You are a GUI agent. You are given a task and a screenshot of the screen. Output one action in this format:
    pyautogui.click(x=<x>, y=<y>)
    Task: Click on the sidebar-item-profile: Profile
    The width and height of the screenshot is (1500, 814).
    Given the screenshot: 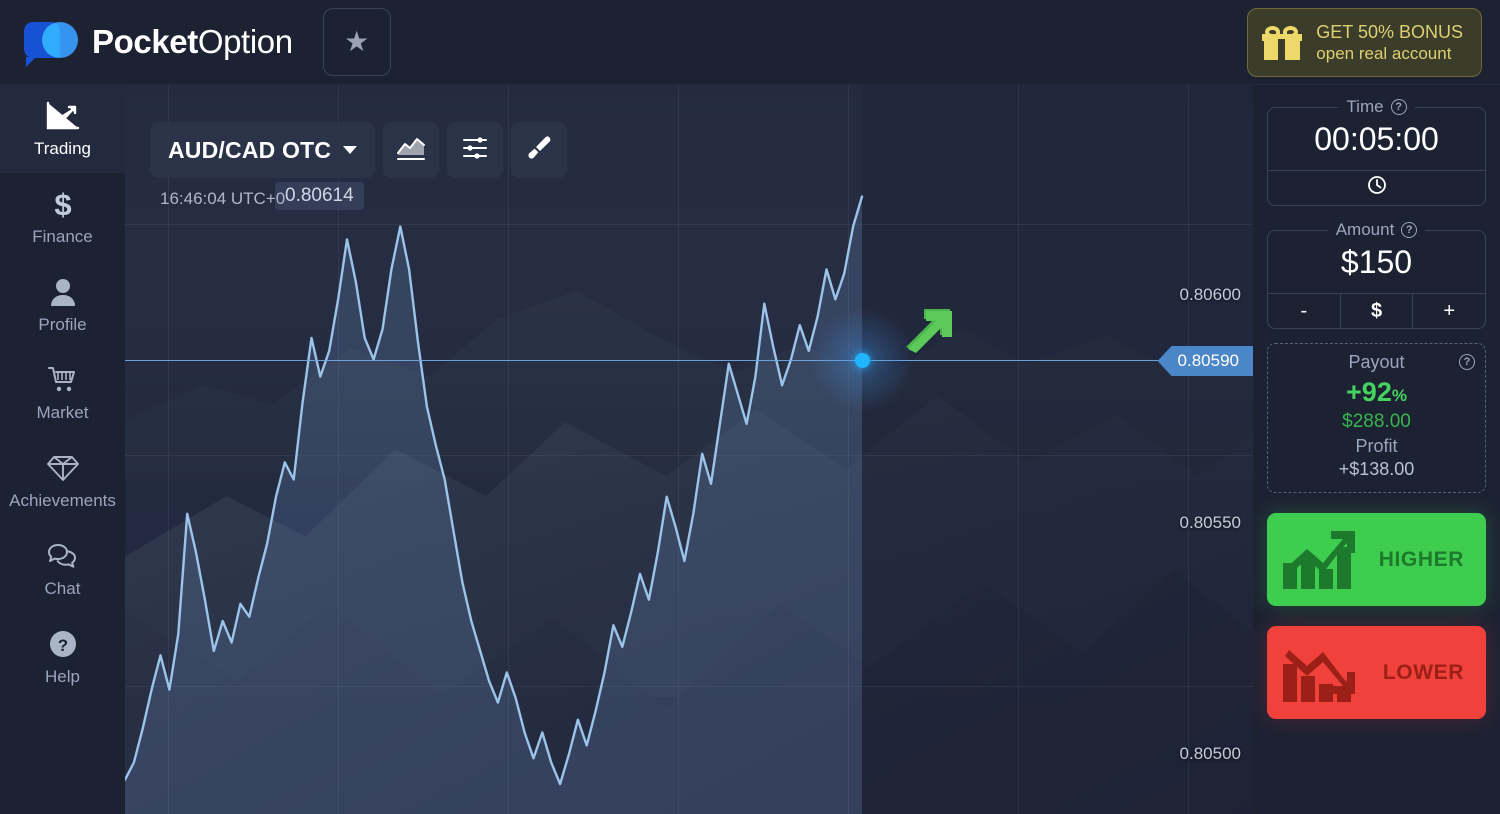 What is the action you would take?
    pyautogui.click(x=62, y=305)
    